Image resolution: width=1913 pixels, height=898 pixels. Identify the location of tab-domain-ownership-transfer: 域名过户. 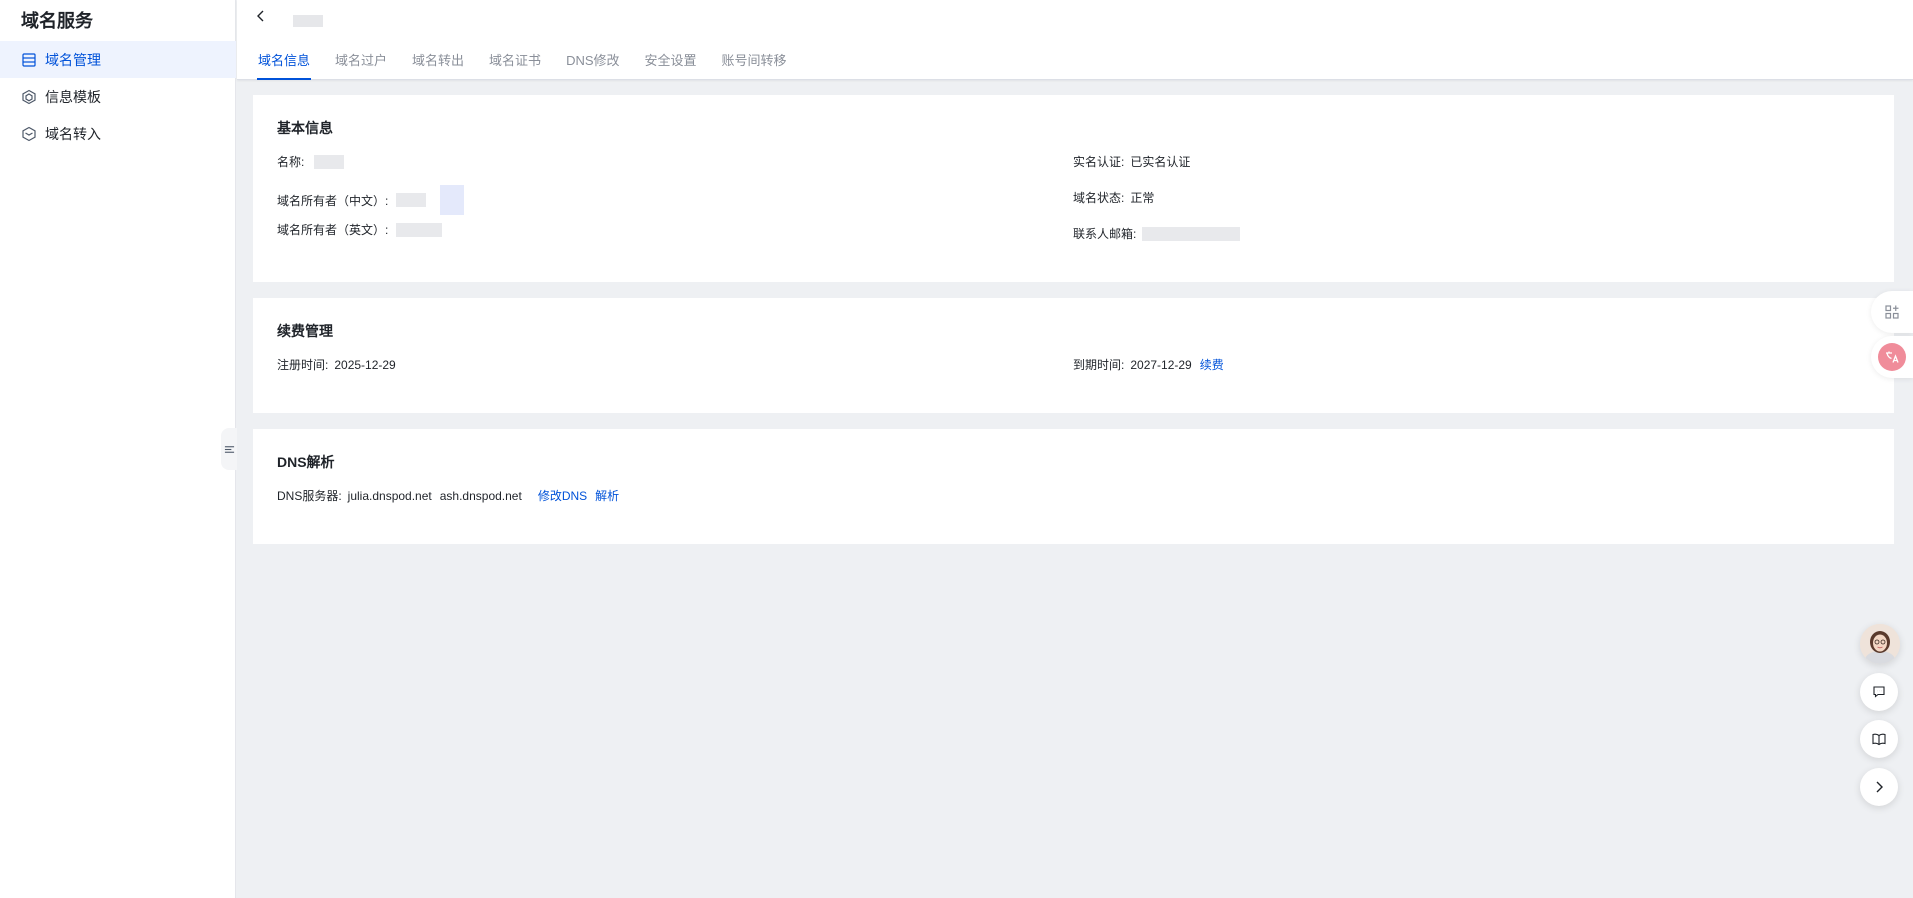
(361, 65).